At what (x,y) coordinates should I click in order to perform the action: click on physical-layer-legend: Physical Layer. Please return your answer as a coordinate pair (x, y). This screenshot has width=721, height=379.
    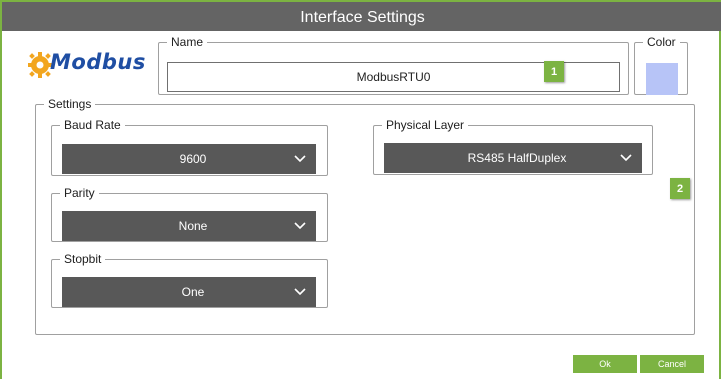
    Looking at the image, I should click on (425, 125).